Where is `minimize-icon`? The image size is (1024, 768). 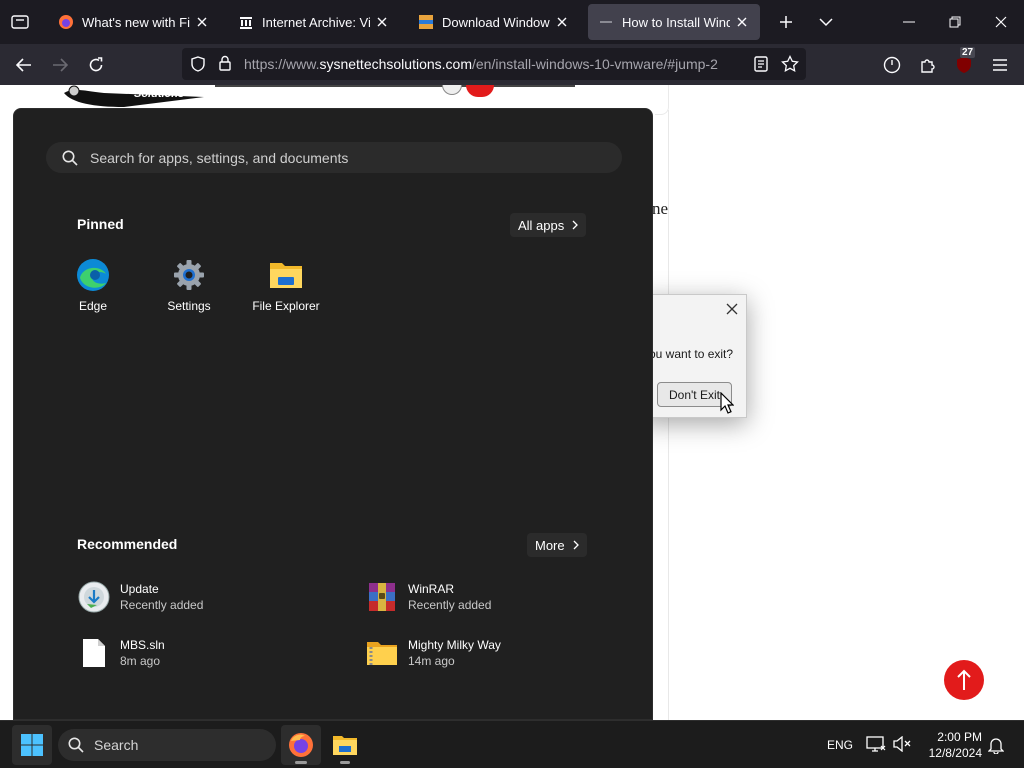 minimize-icon is located at coordinates (909, 22).